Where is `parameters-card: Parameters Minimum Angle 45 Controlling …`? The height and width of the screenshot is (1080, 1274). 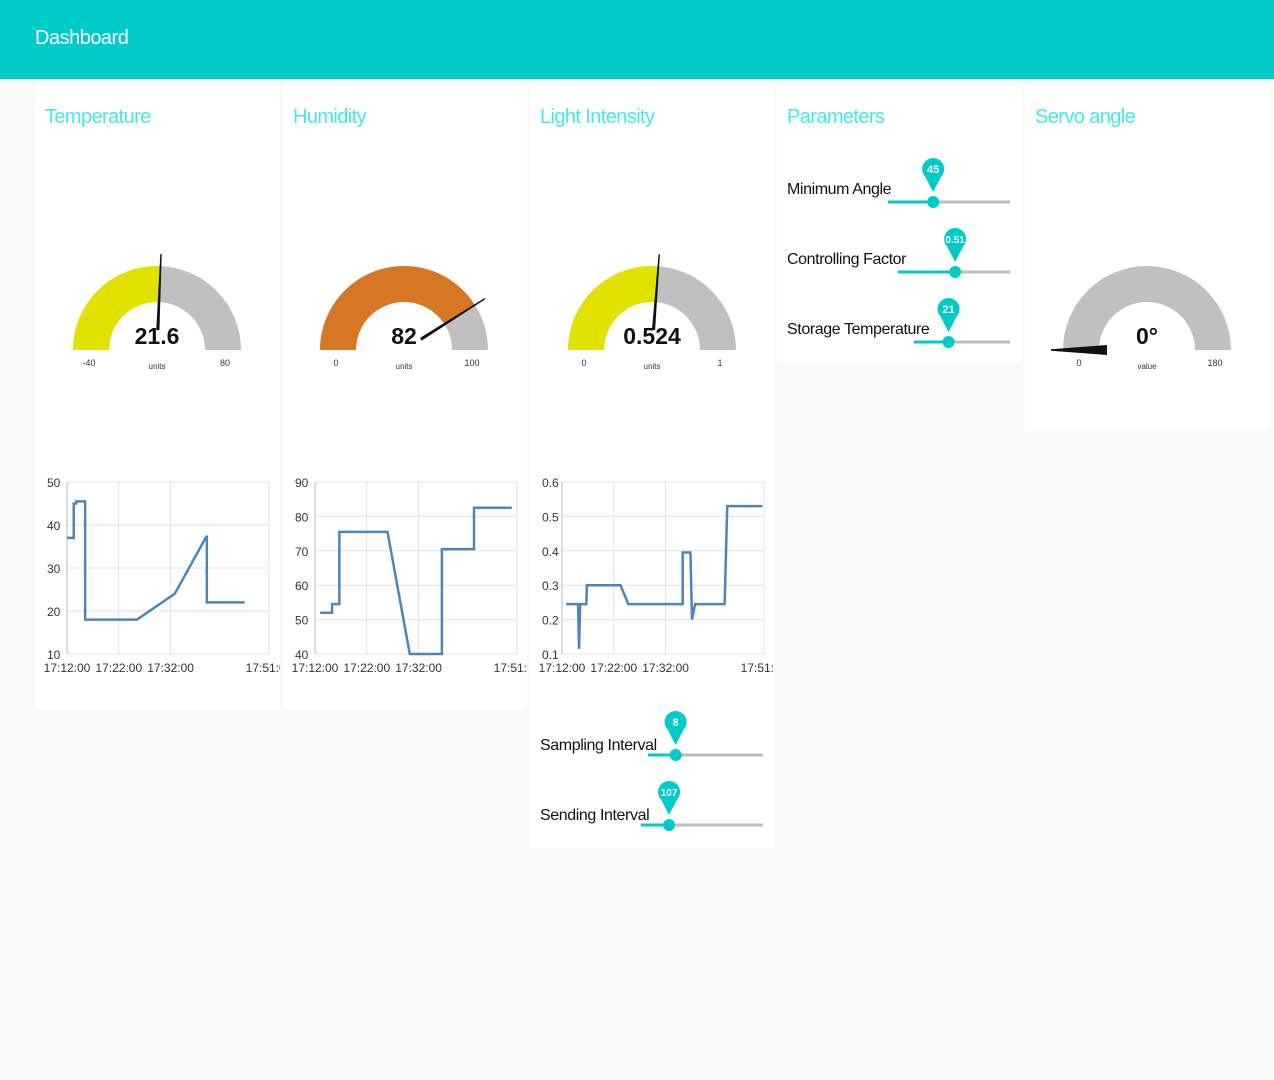
parameters-card: Parameters Minimum Angle 45 Controlling … is located at coordinates (899, 224).